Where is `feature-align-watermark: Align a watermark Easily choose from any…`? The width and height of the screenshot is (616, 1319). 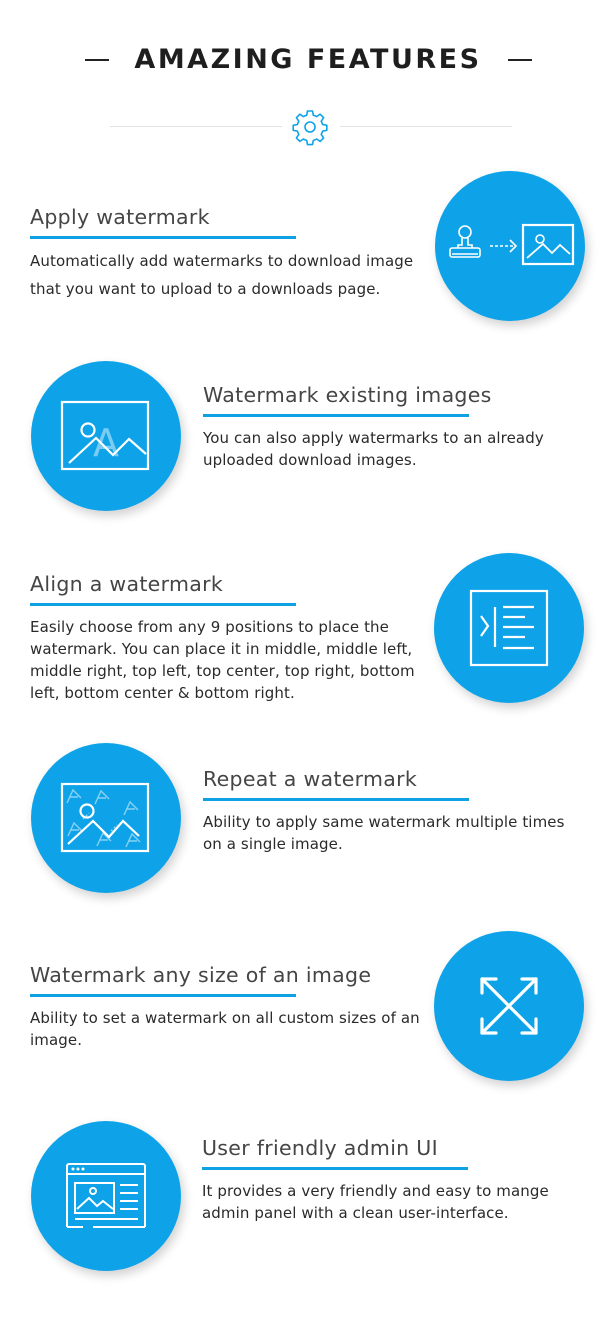 feature-align-watermark: Align a watermark Easily choose from any… is located at coordinates (227, 637).